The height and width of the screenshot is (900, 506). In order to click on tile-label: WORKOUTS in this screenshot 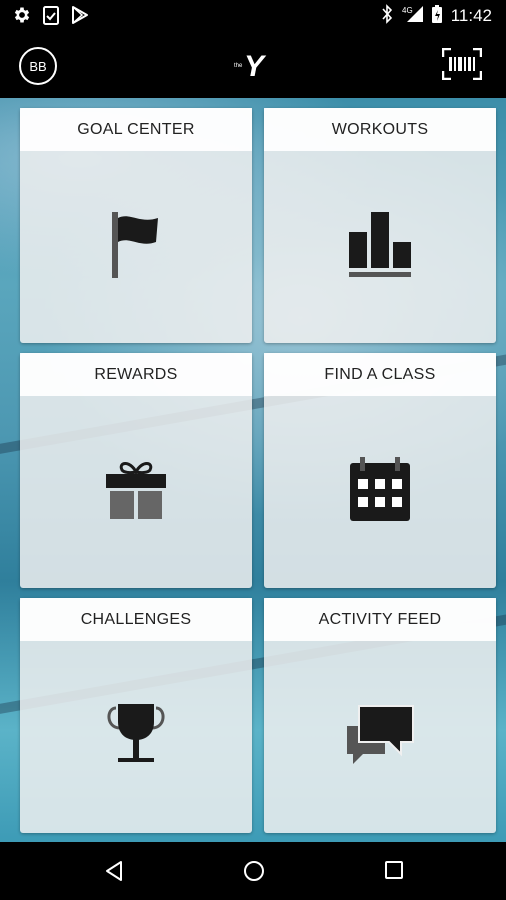, I will do `click(380, 129)`.